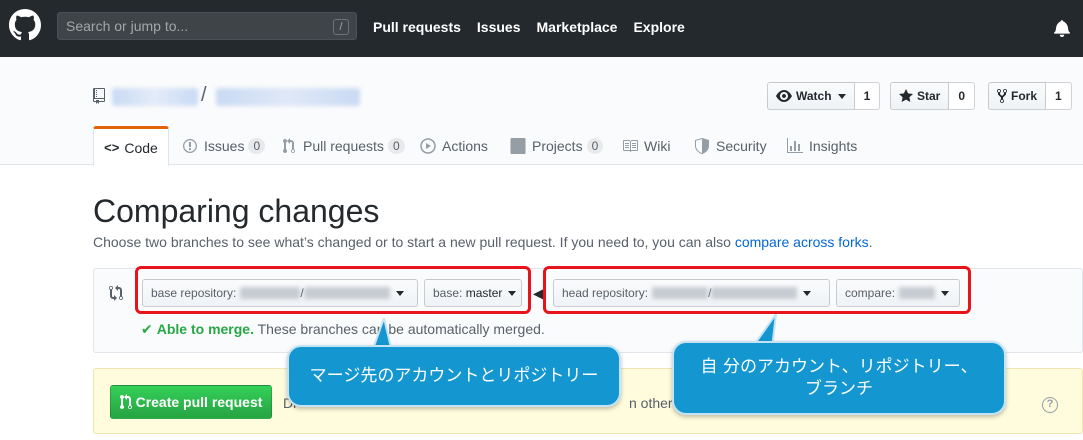 This screenshot has height=440, width=1083. What do you see at coordinates (595, 146) in the screenshot?
I see `tab-projects-count: 0` at bounding box center [595, 146].